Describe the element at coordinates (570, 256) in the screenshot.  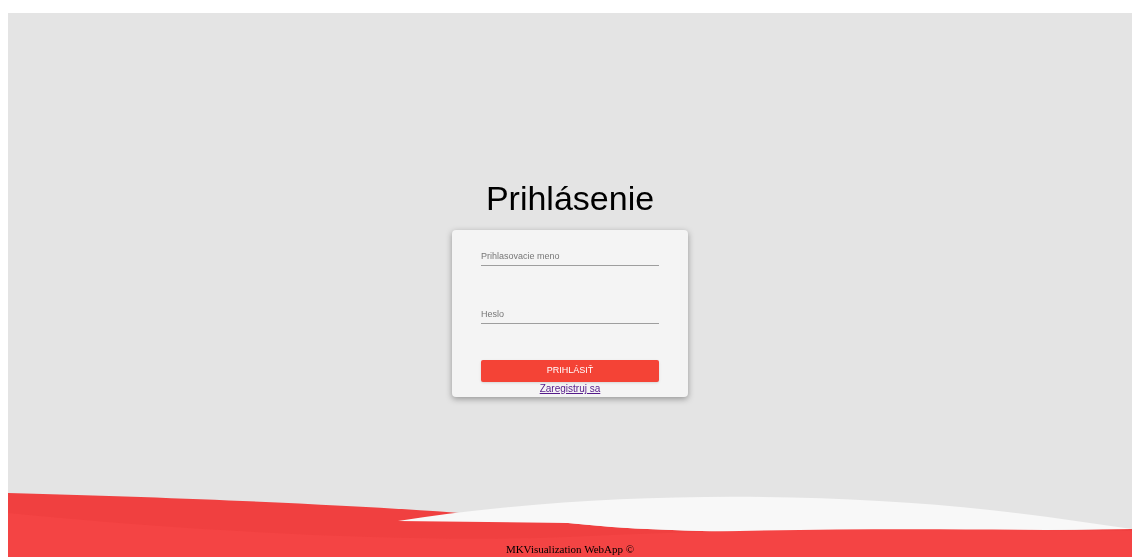
I see `input-field: Prihlasovacie meno` at that location.